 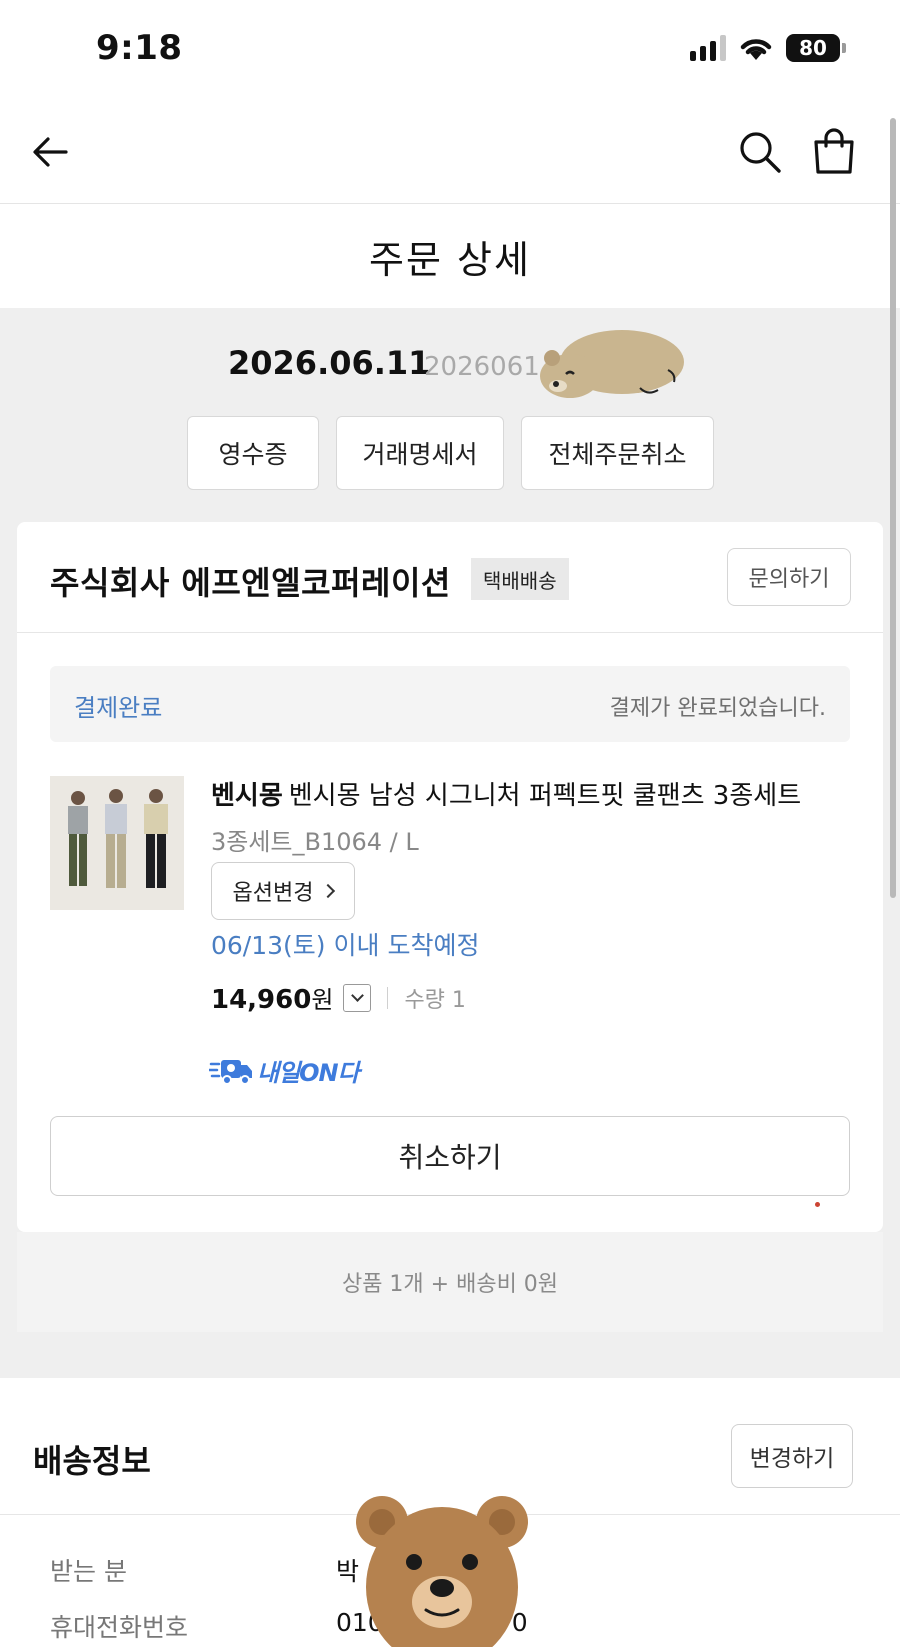 I want to click on nav-bar, so click(x=450, y=152).